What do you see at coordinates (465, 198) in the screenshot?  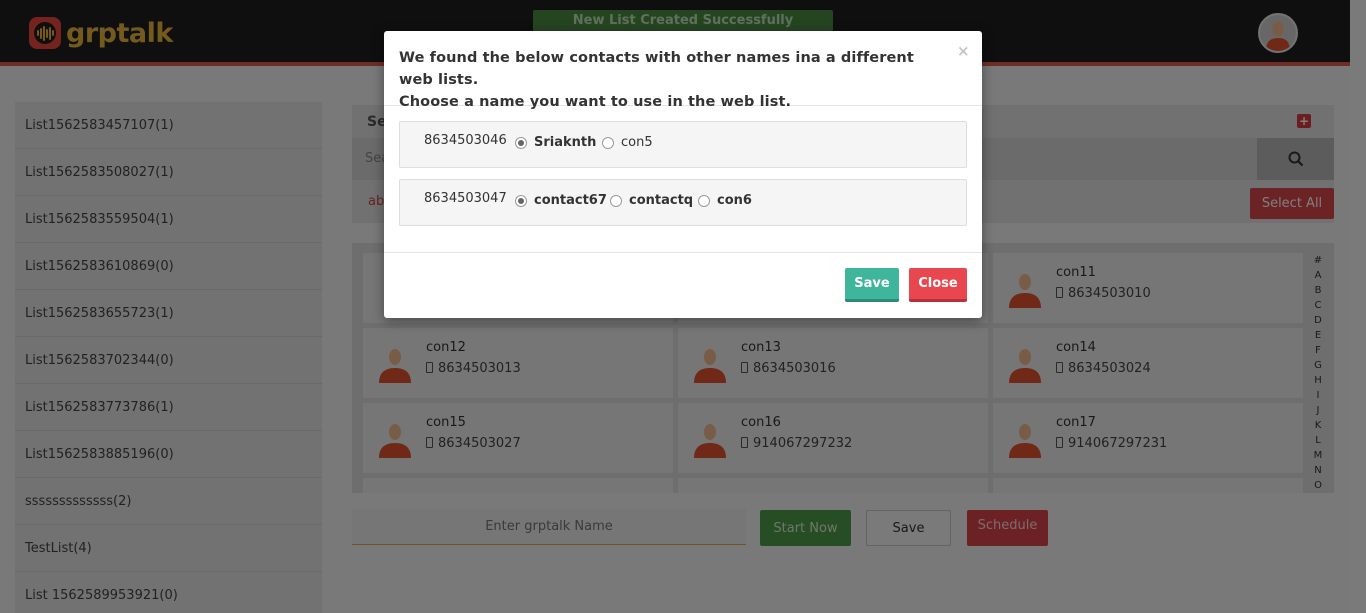 I see `contact-number: 8634503047` at bounding box center [465, 198].